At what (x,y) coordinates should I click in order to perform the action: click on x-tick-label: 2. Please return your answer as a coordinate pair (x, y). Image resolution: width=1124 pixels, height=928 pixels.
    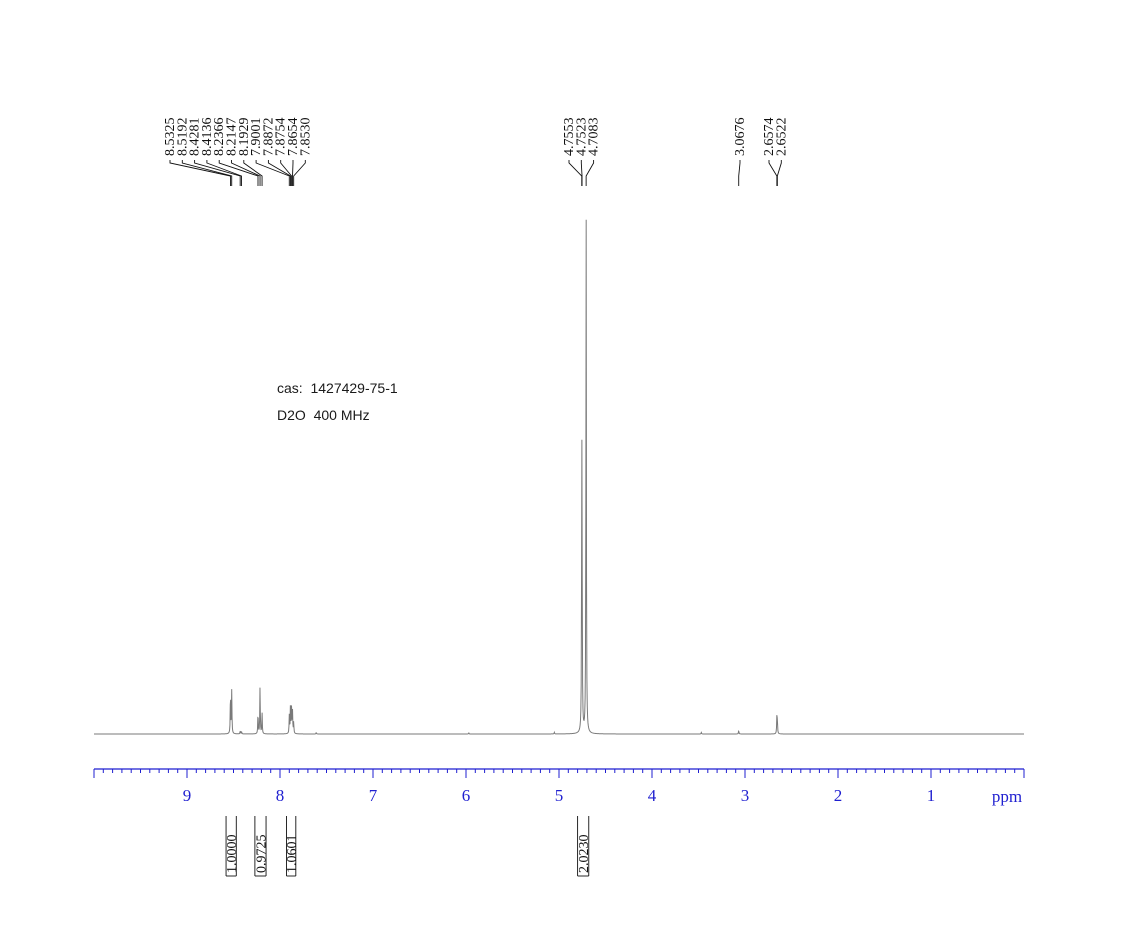
    Looking at the image, I should click on (838, 795).